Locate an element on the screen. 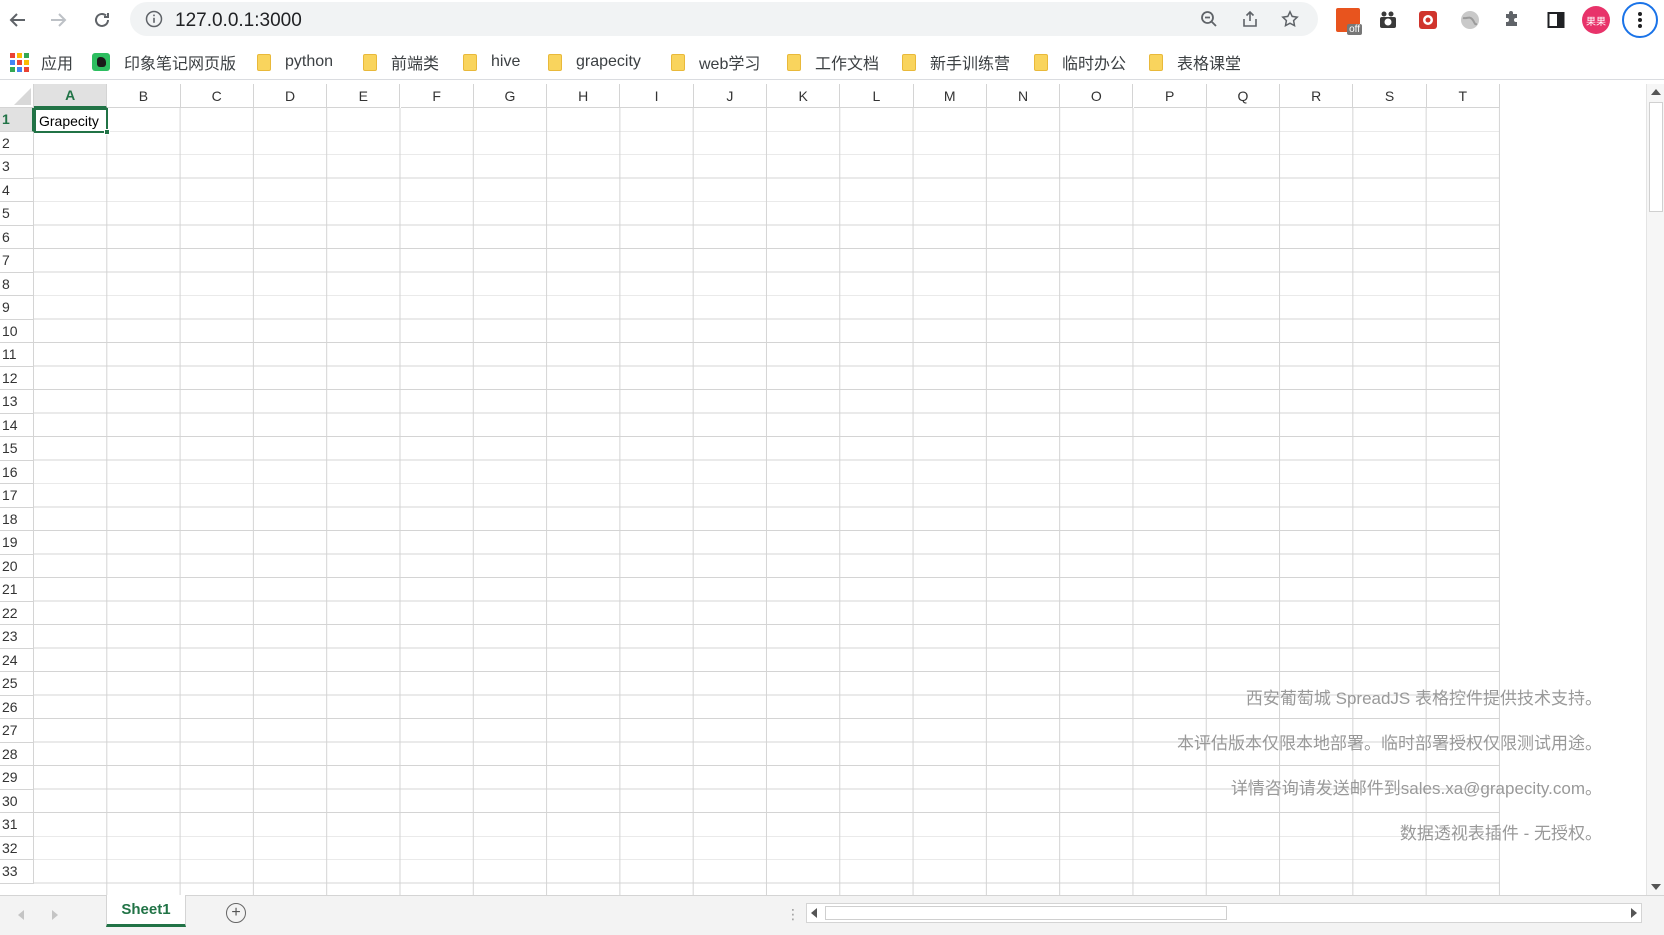 Image resolution: width=1664 pixels, height=935 pixels. bookmark-folder-temp-office: 临时办公 is located at coordinates (1080, 62).